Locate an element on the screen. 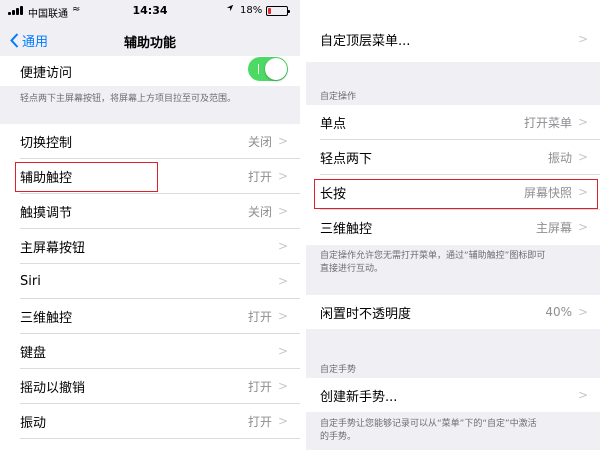  custom-gestures-group: 创建新手势... > is located at coordinates (453, 395).